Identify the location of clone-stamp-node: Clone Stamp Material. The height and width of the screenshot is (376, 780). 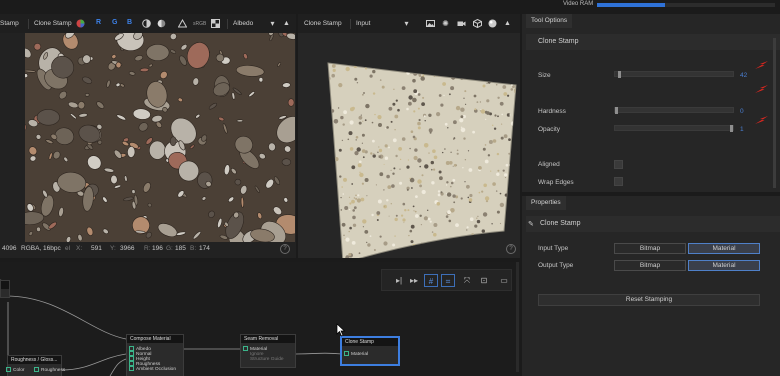
(370, 351).